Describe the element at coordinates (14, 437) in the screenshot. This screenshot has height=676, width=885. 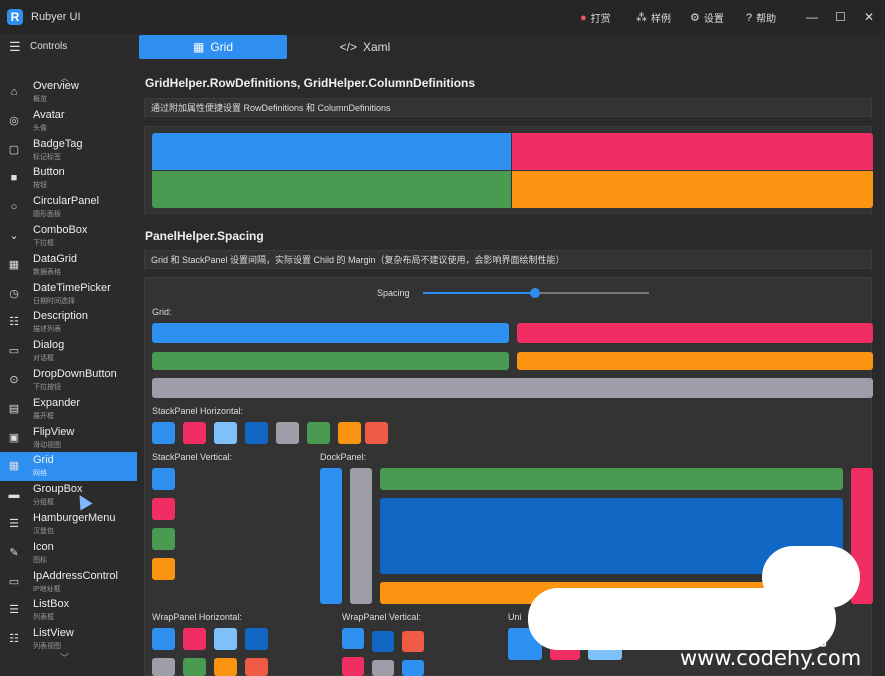
I see `flipview-icon: ▣` at that location.